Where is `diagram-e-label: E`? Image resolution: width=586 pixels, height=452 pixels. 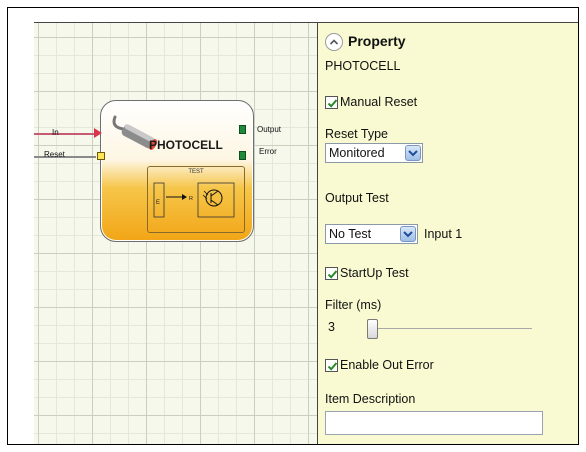
diagram-e-label: E is located at coordinates (158, 203).